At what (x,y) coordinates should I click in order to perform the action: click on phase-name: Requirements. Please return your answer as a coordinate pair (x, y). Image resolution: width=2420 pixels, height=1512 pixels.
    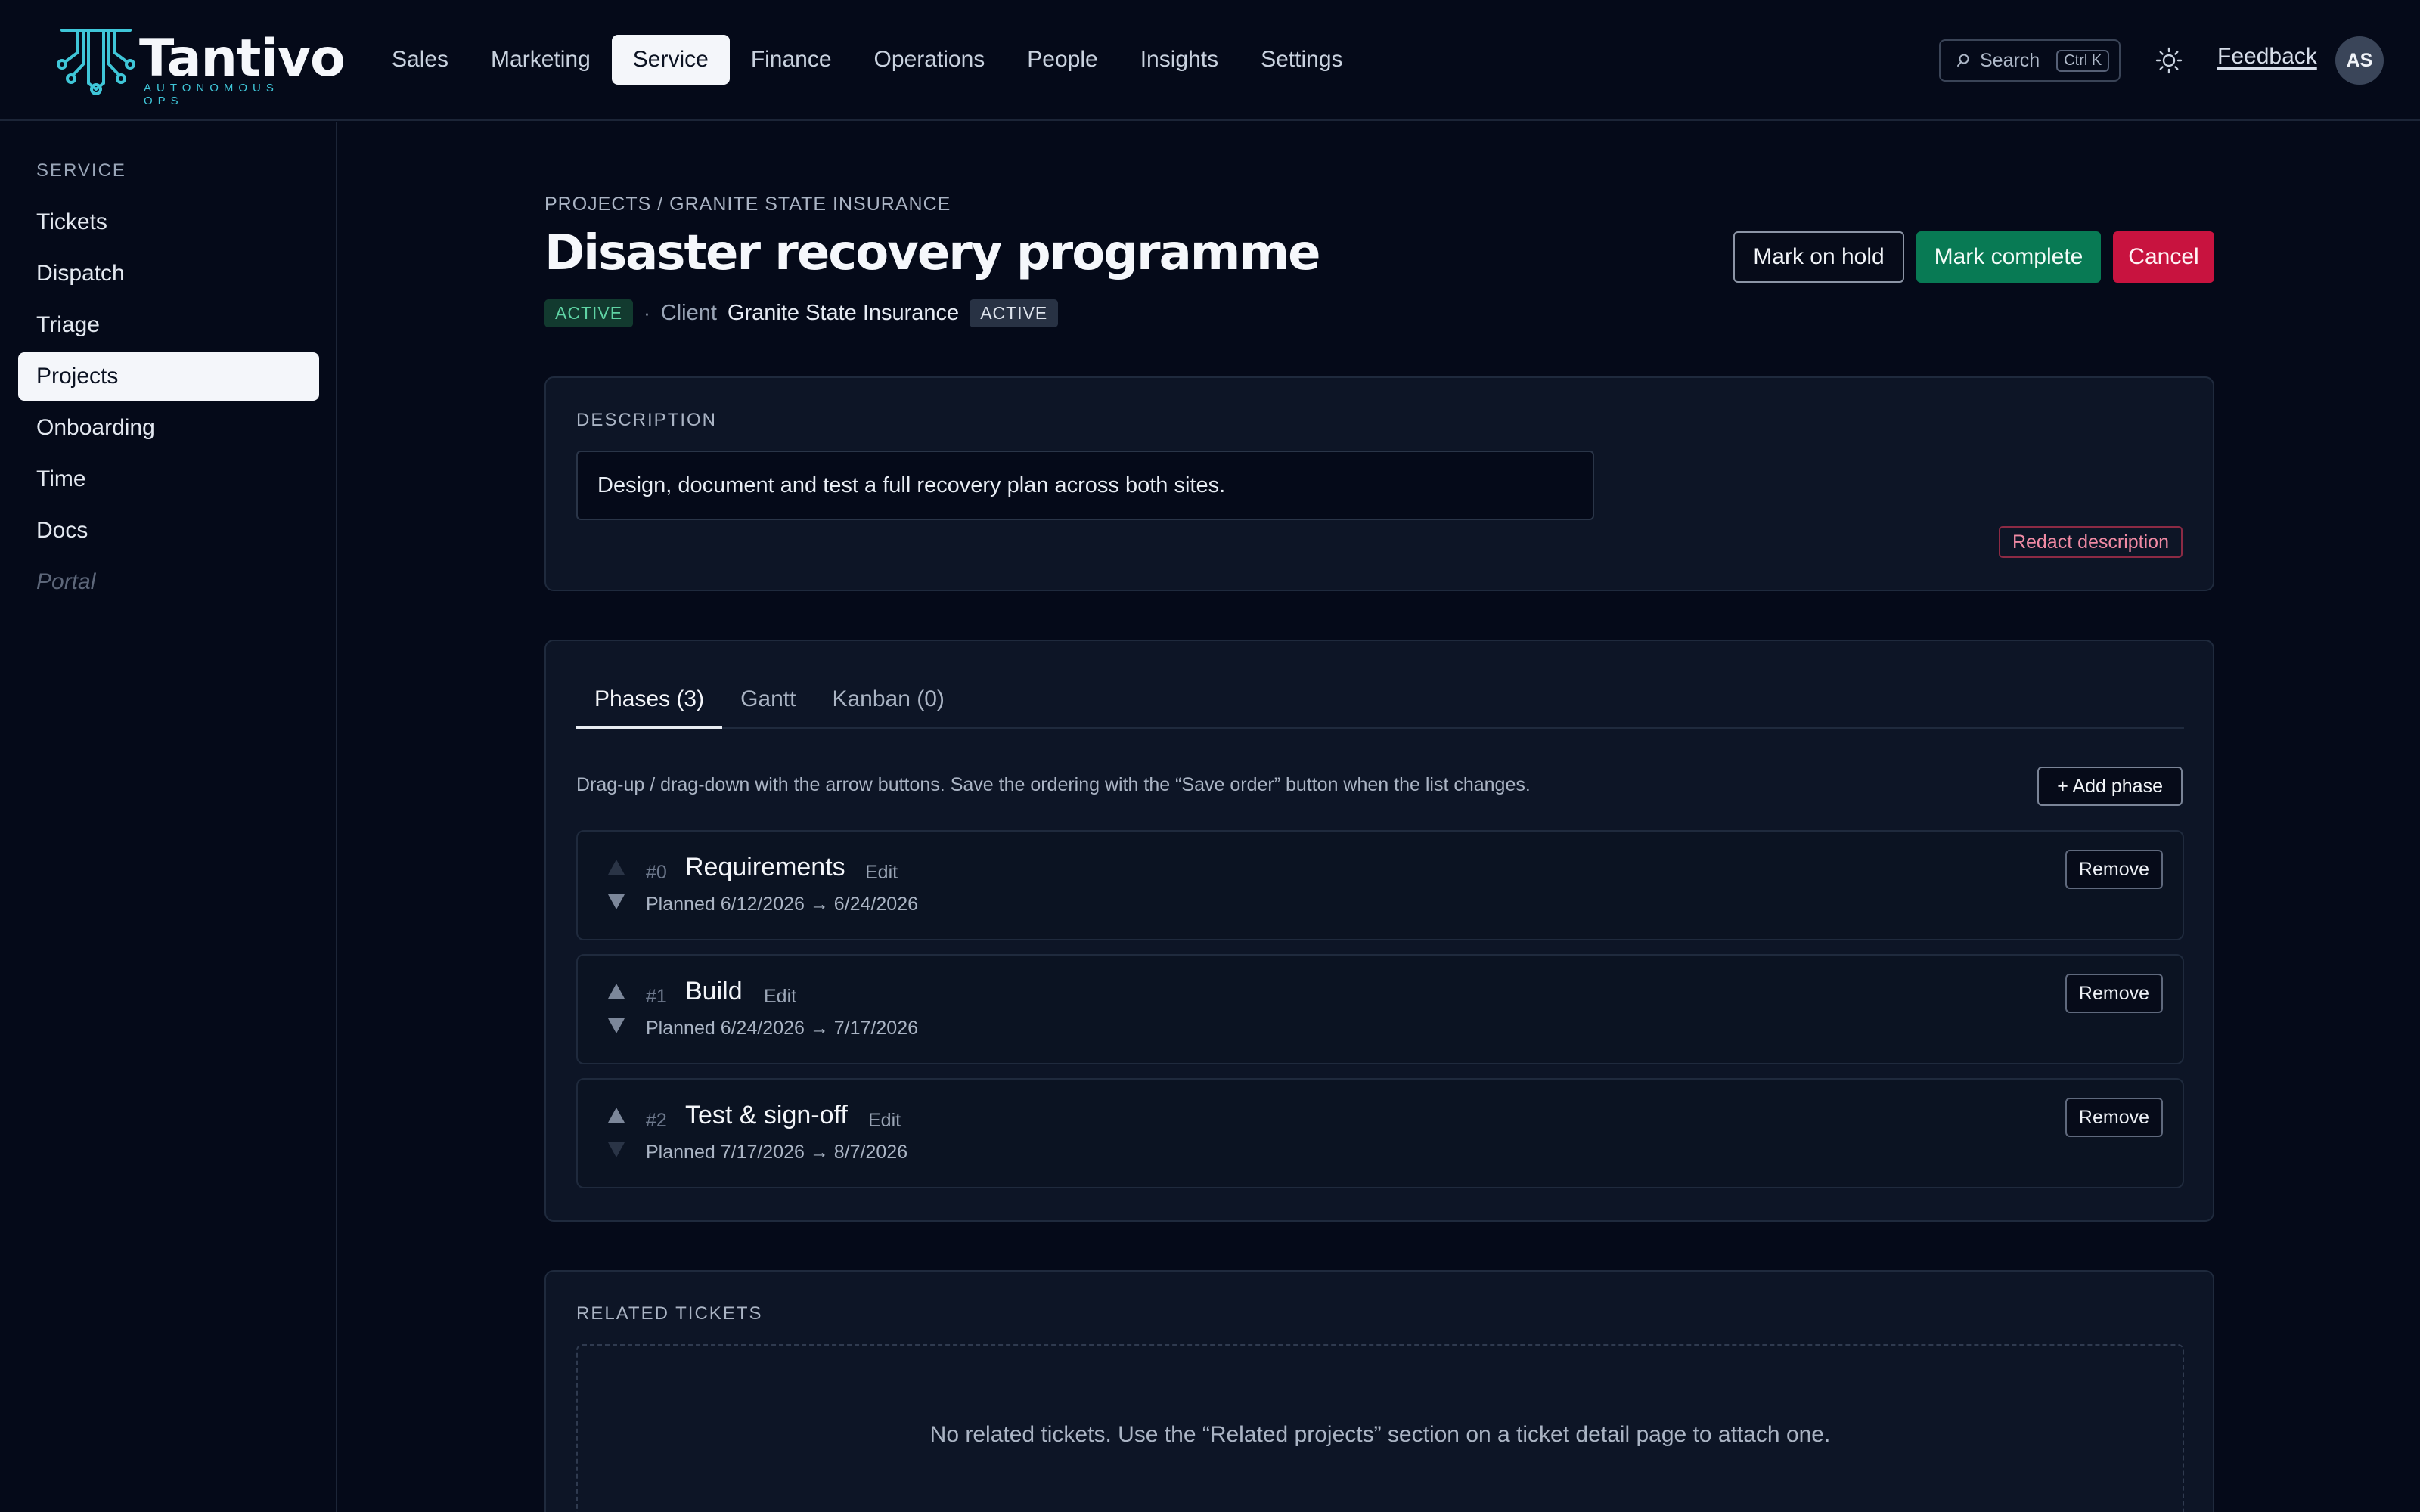
    Looking at the image, I should click on (765, 867).